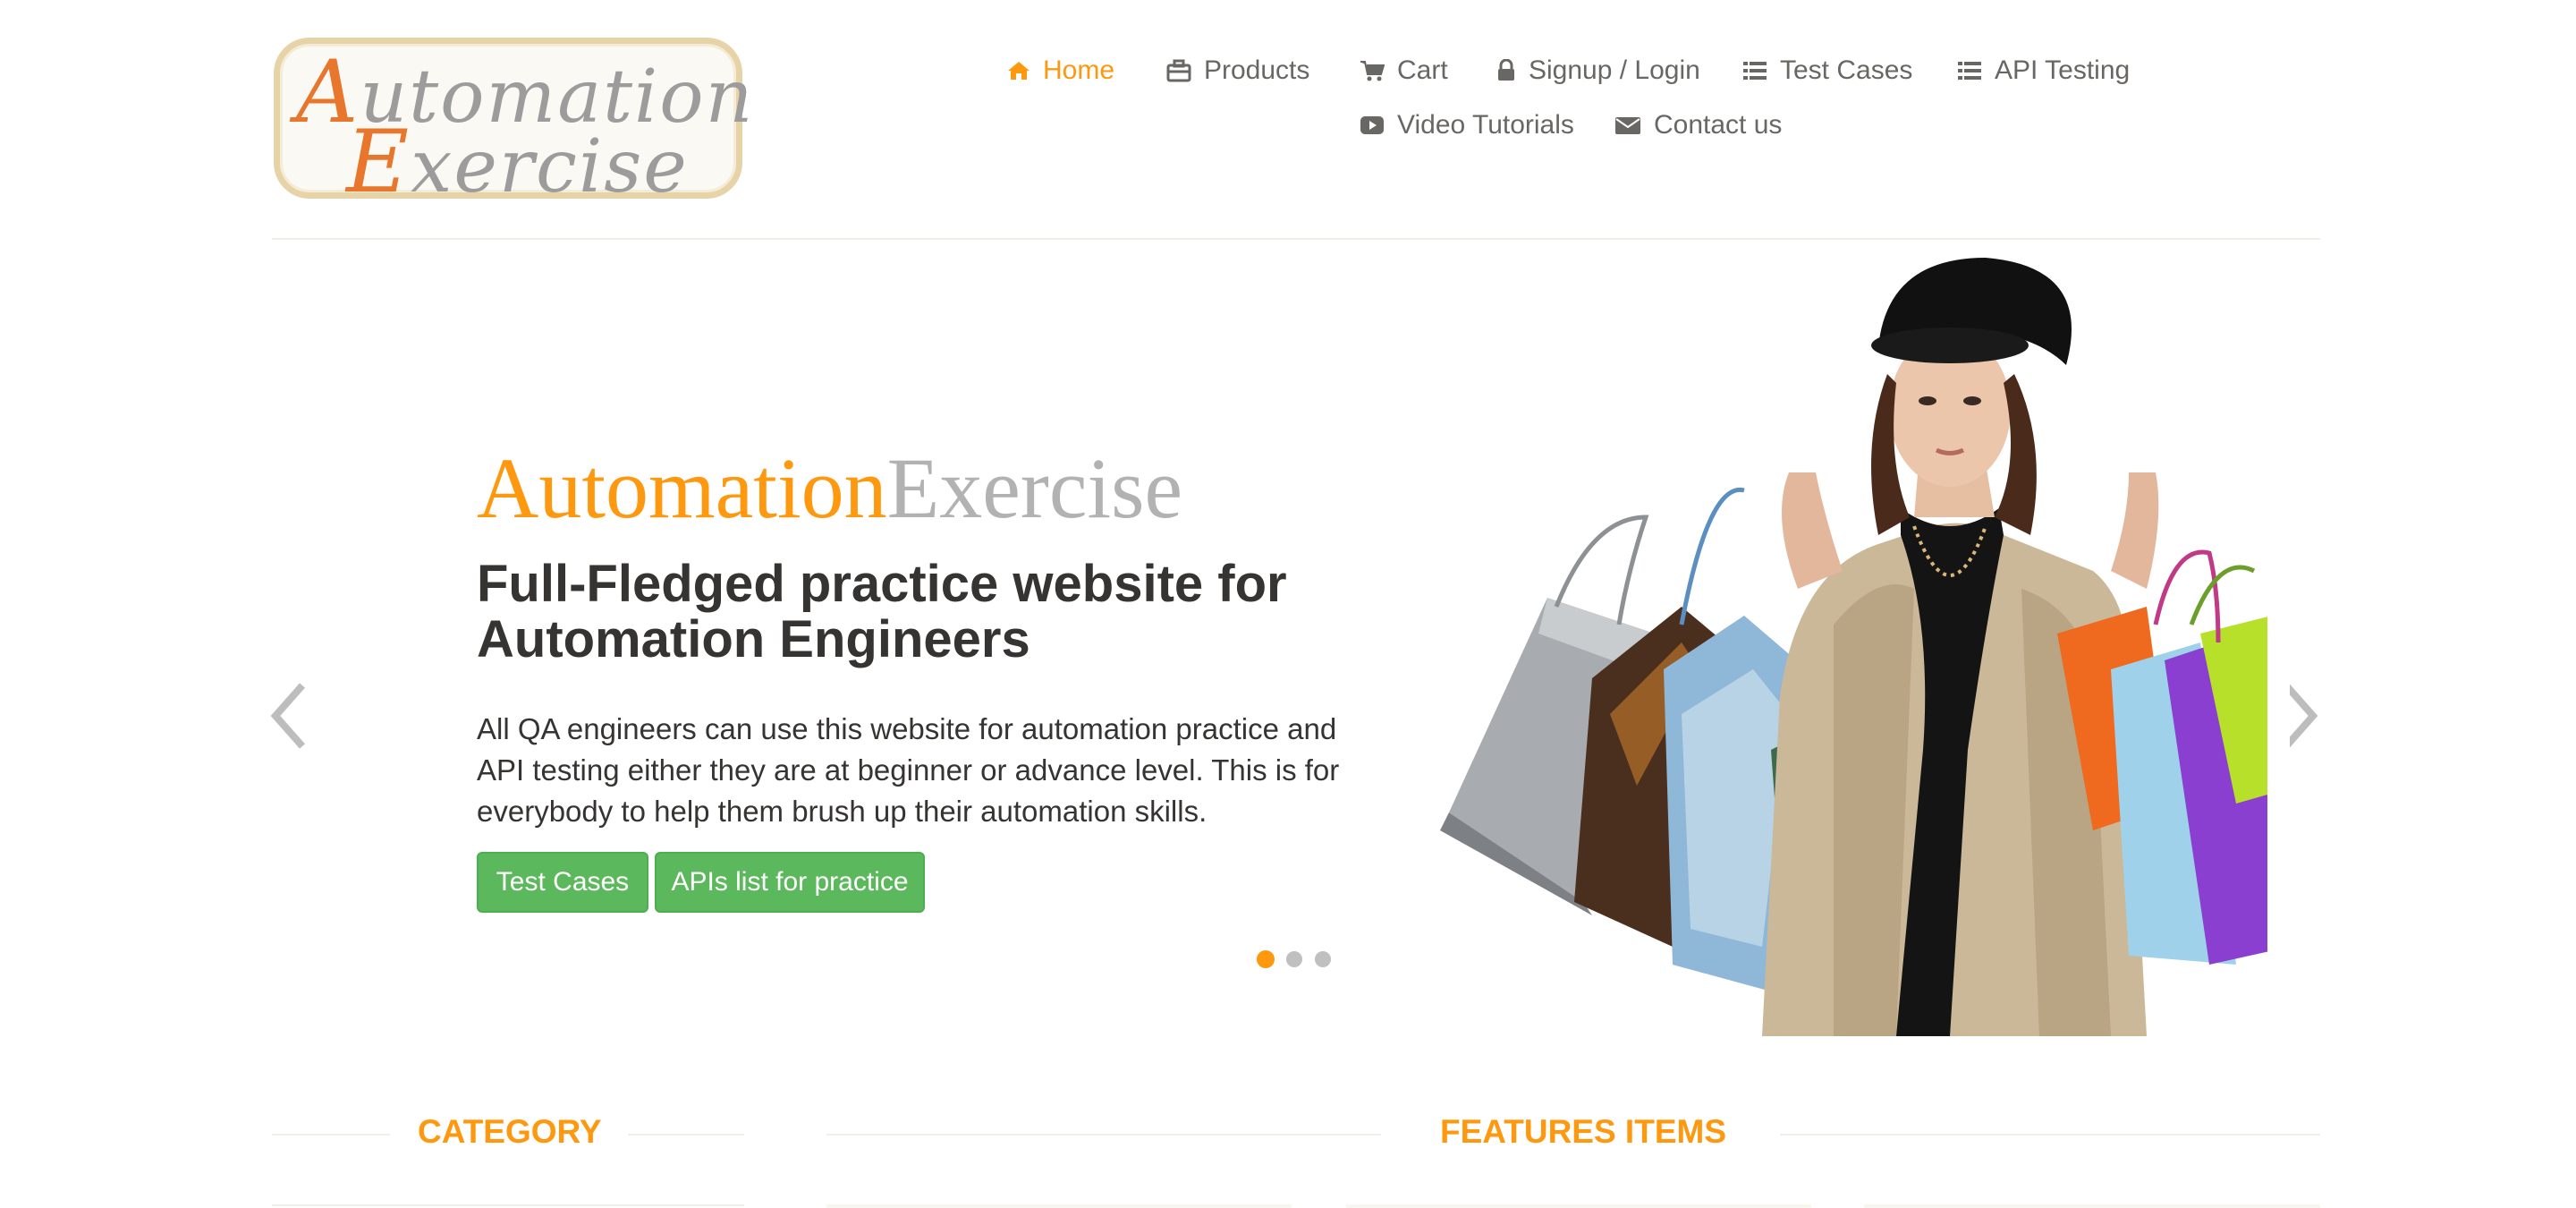 Image resolution: width=2576 pixels, height=1208 pixels. What do you see at coordinates (2050, 1135) in the screenshot?
I see `features-rule-right` at bounding box center [2050, 1135].